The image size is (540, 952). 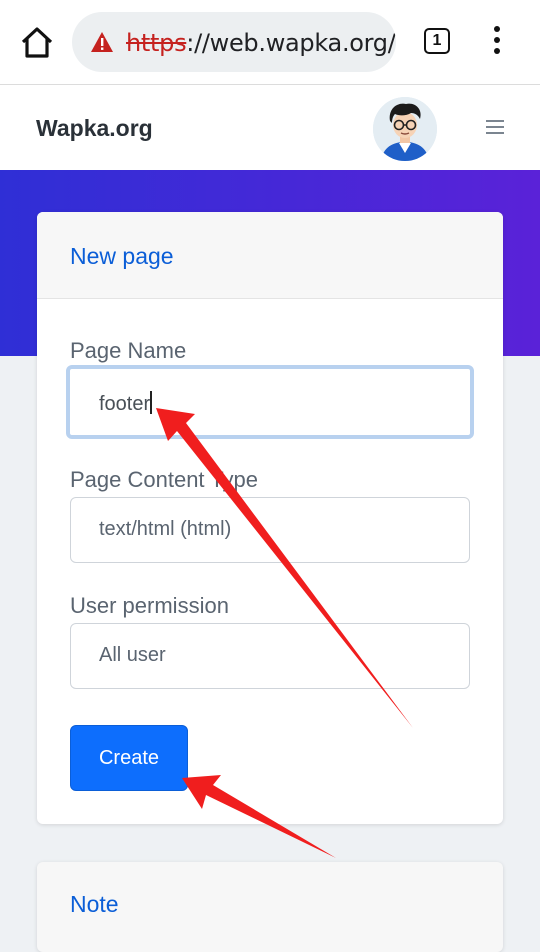 I want to click on content-type-value: text/html (html), so click(x=165, y=529).